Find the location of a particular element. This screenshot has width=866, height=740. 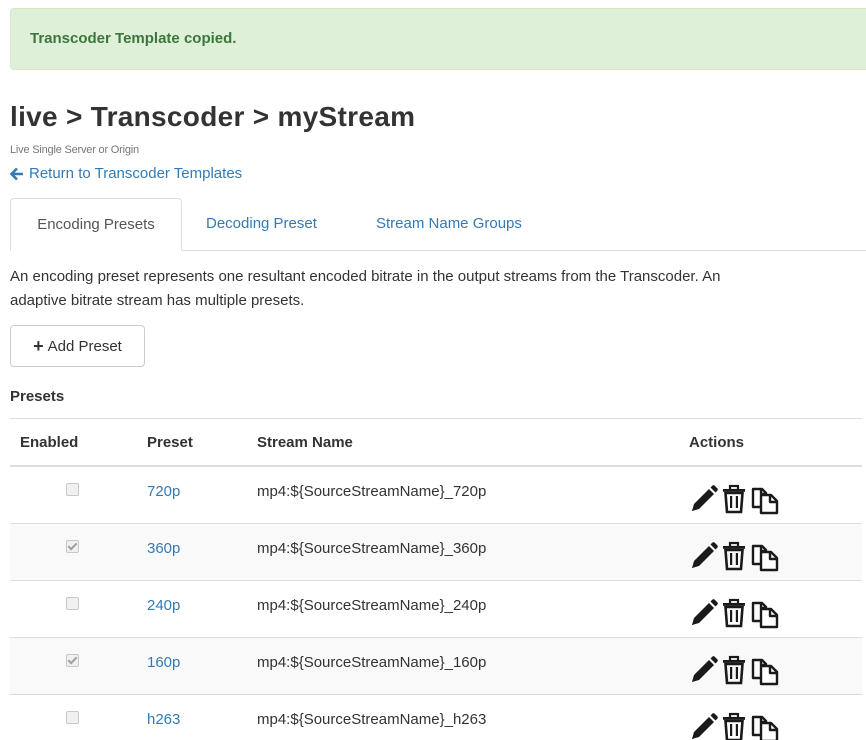

tab-stream-name-groups: Stream Name Groups is located at coordinates (449, 224).